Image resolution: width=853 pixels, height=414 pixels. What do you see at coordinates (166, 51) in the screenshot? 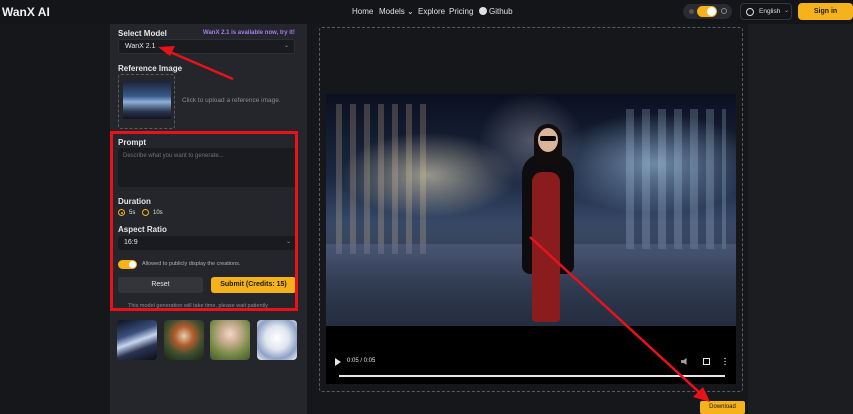
I see `annotation-arrowhead-model` at bounding box center [166, 51].